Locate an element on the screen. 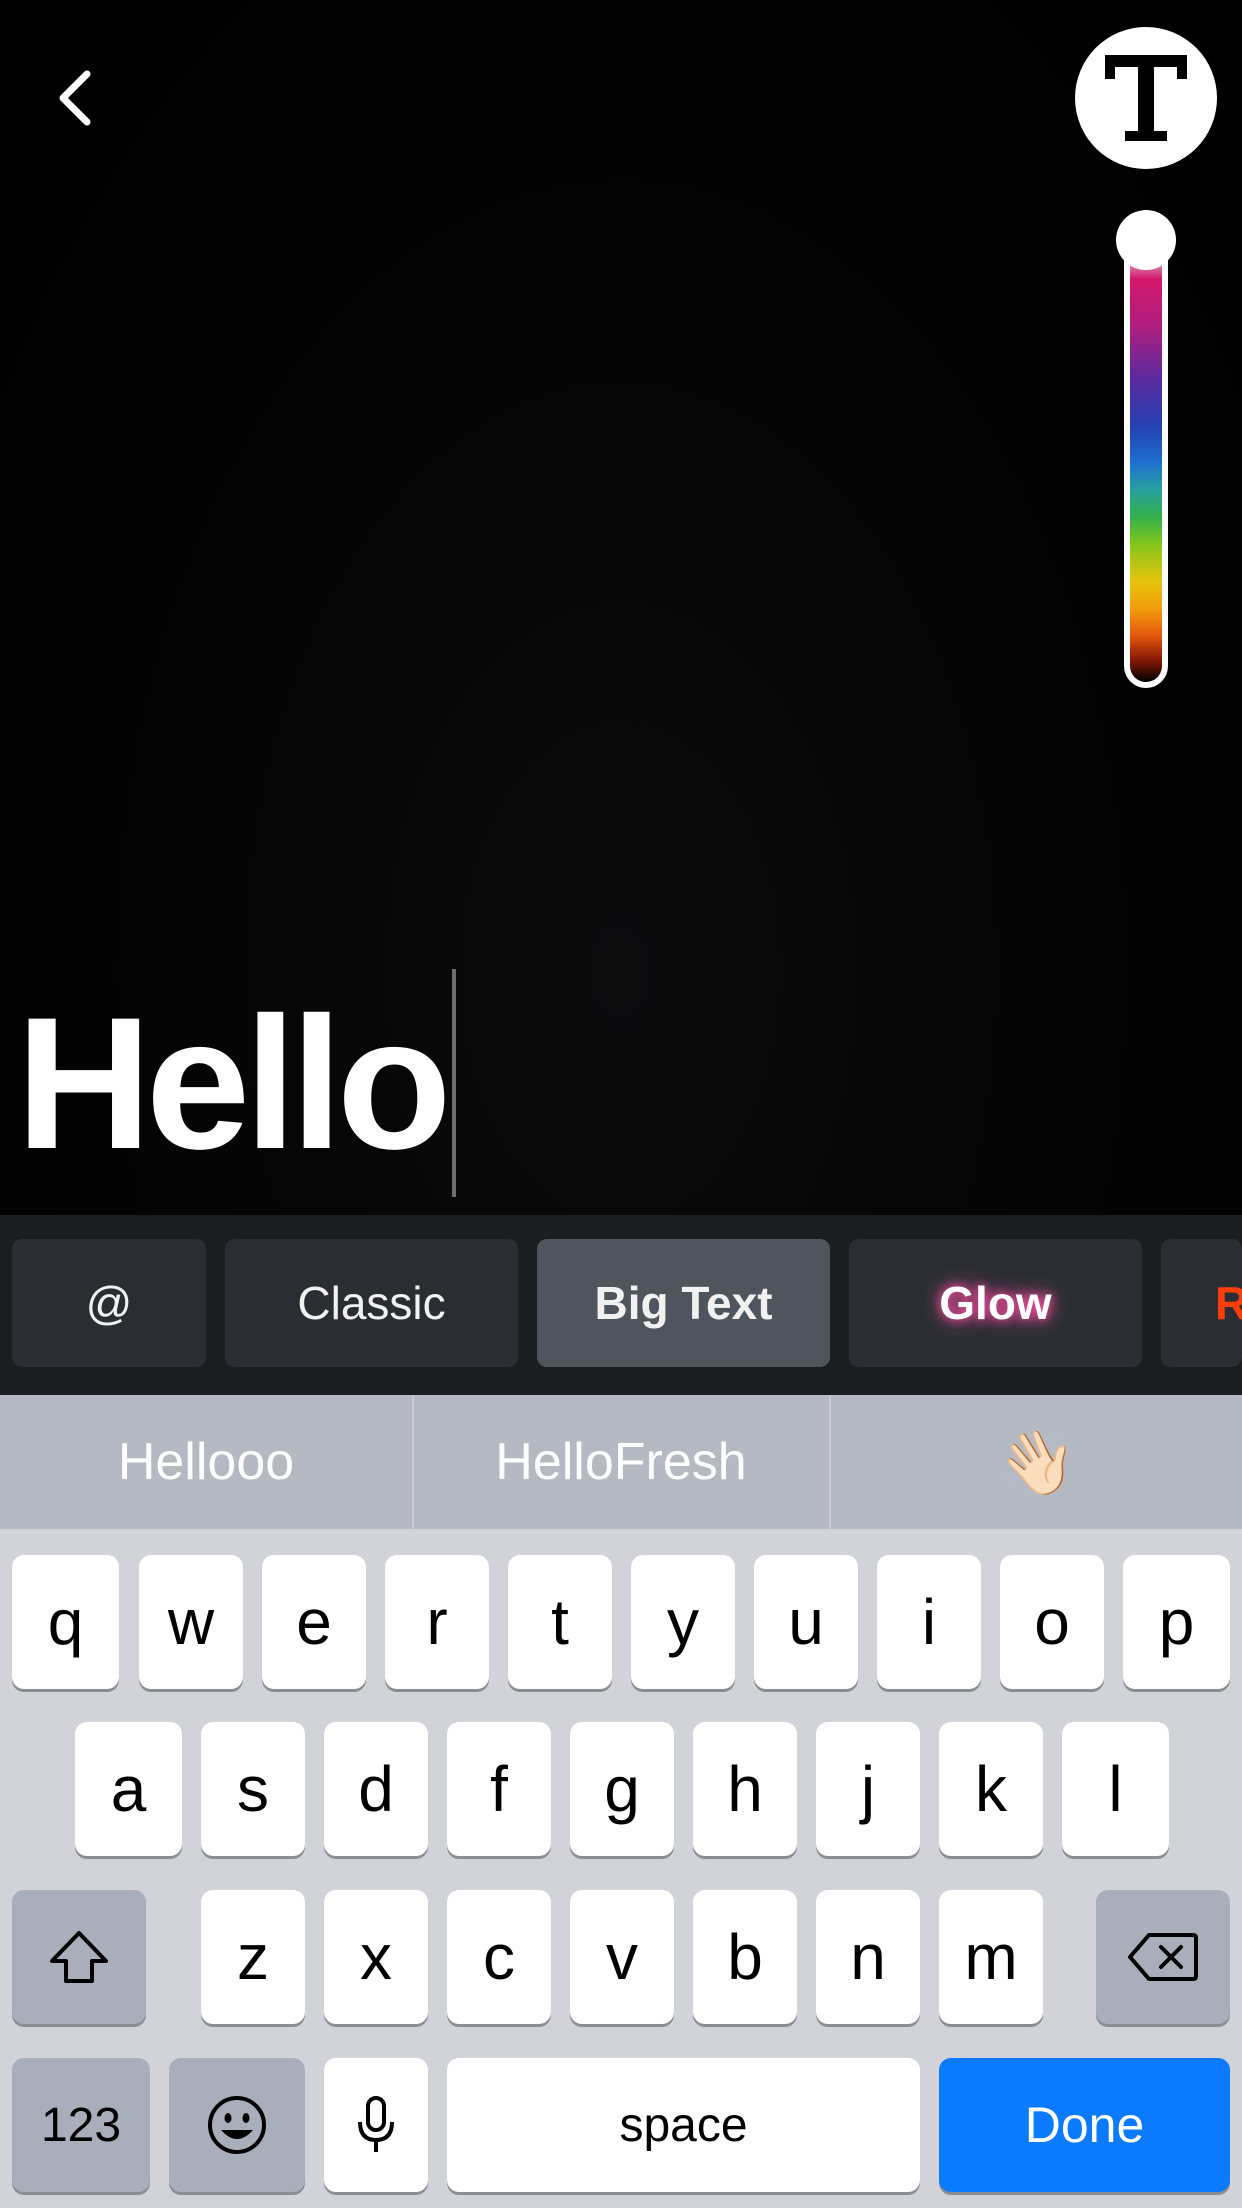 The width and height of the screenshot is (1242, 2208). key-r: r is located at coordinates (437, 1622).